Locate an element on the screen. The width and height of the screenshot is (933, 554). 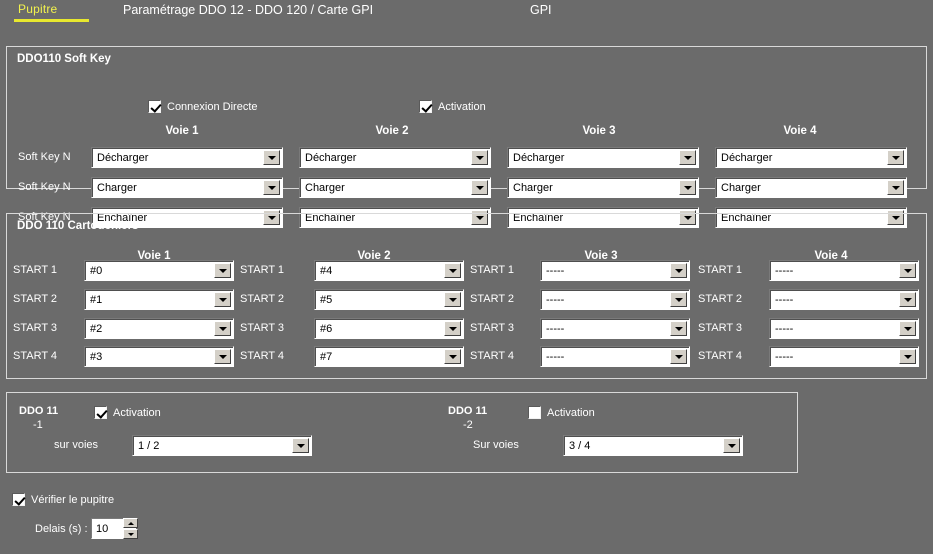
cartouchiers-combo-start2-voie3-value: ----- is located at coordinates (555, 299).